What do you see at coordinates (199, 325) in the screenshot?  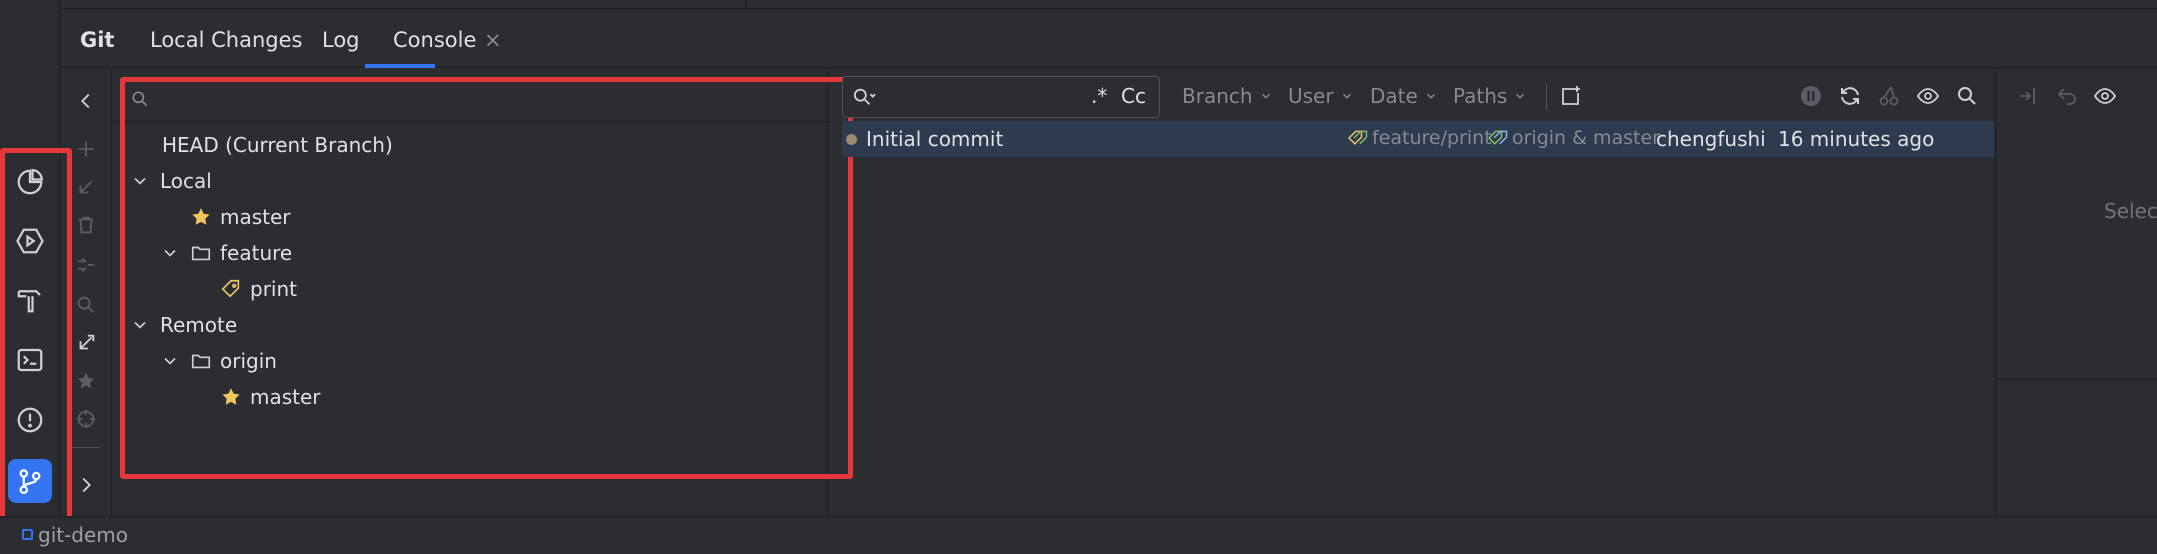 I see `tree-remote-label: Remote` at bounding box center [199, 325].